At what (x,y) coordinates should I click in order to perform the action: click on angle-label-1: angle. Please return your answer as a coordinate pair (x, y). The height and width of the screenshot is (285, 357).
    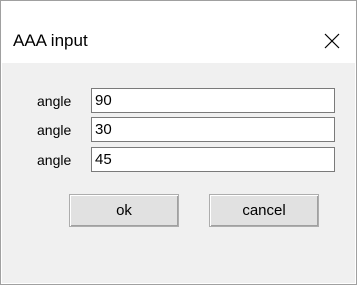
    Looking at the image, I should click on (54, 101).